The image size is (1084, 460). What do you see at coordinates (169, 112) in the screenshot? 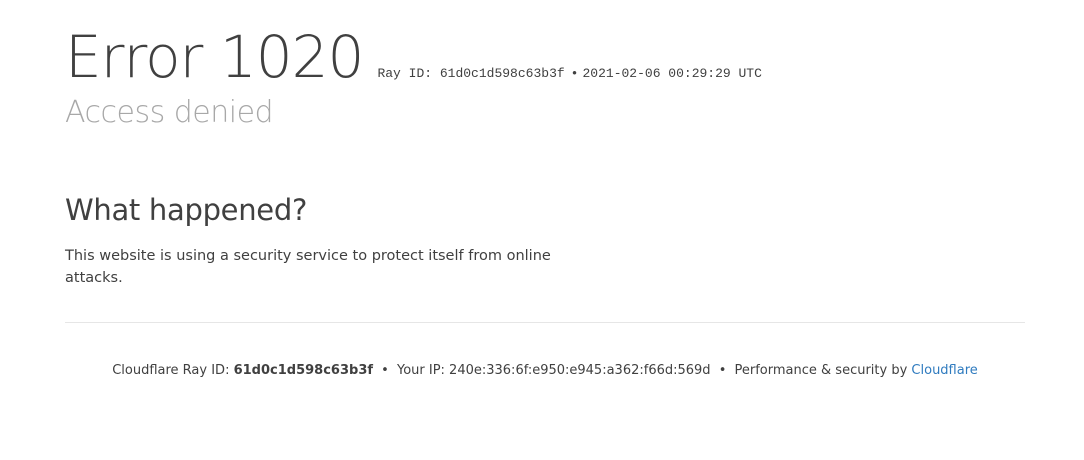
I see `error-subtitle: Access denied` at bounding box center [169, 112].